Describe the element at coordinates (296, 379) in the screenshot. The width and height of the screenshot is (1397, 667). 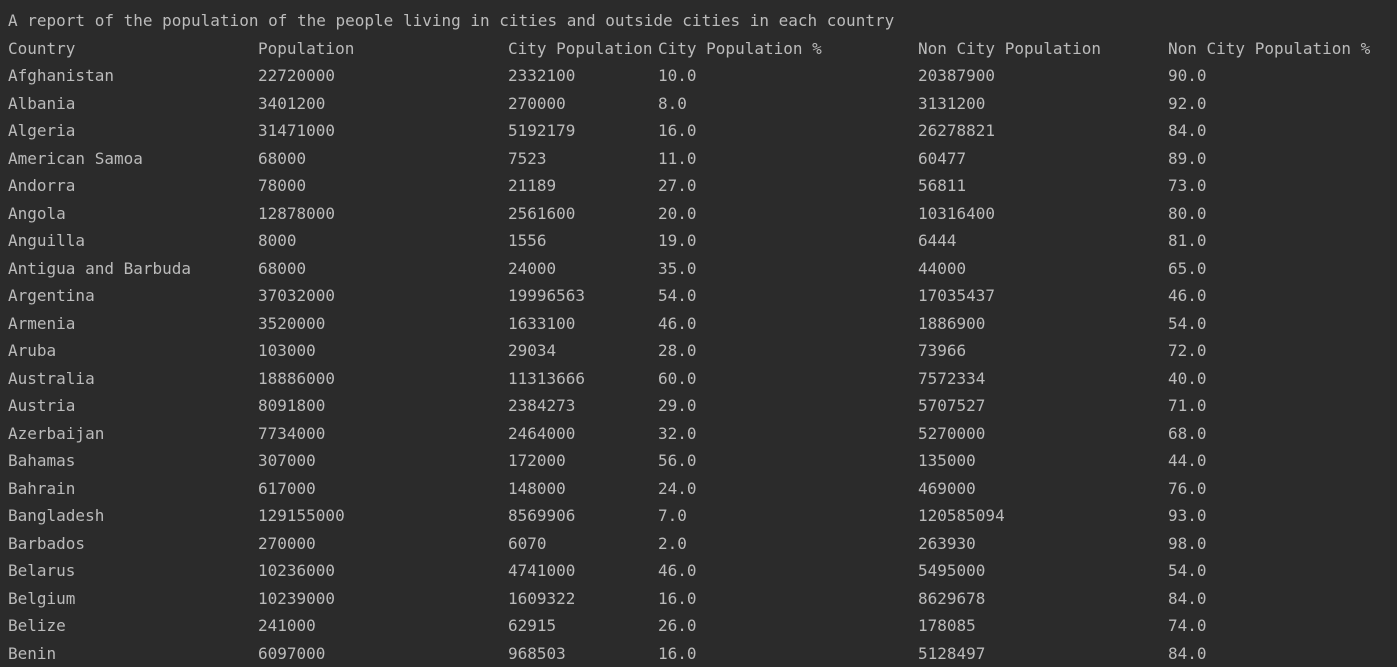
I see `population-cell: 18886000` at that location.